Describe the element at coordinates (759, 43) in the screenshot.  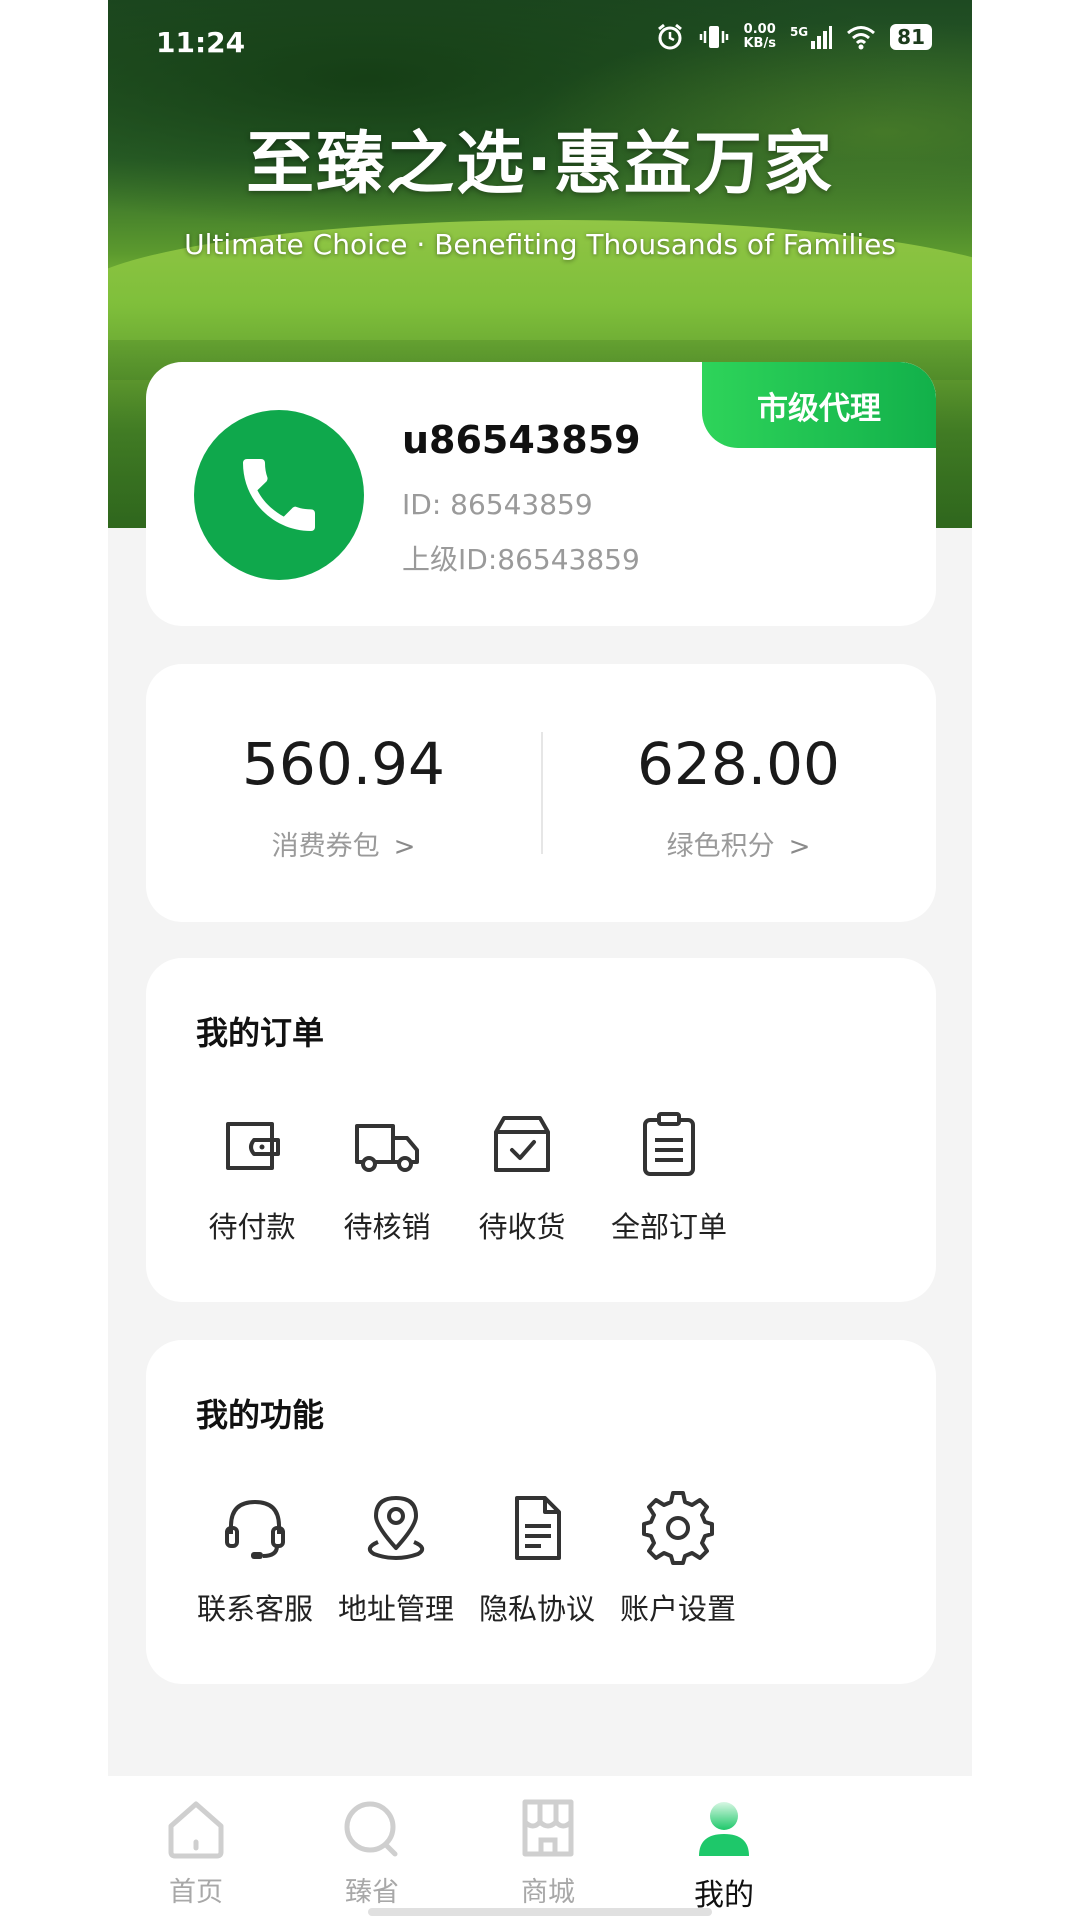
I see `net-speed-unit: KB/s` at that location.